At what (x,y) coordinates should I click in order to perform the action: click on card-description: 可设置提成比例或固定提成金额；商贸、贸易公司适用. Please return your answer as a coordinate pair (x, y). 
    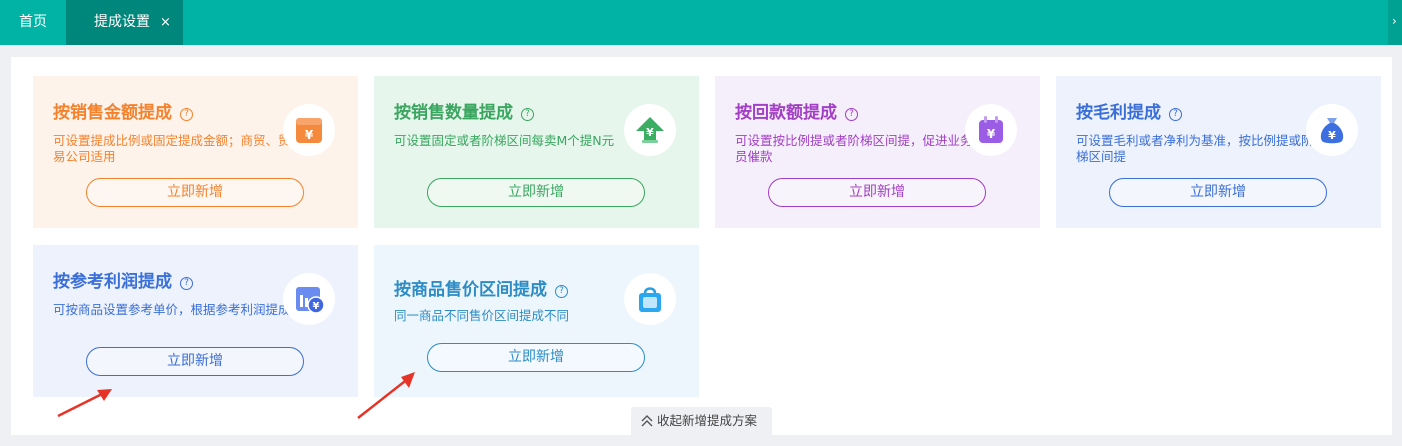
    Looking at the image, I should click on (172, 148).